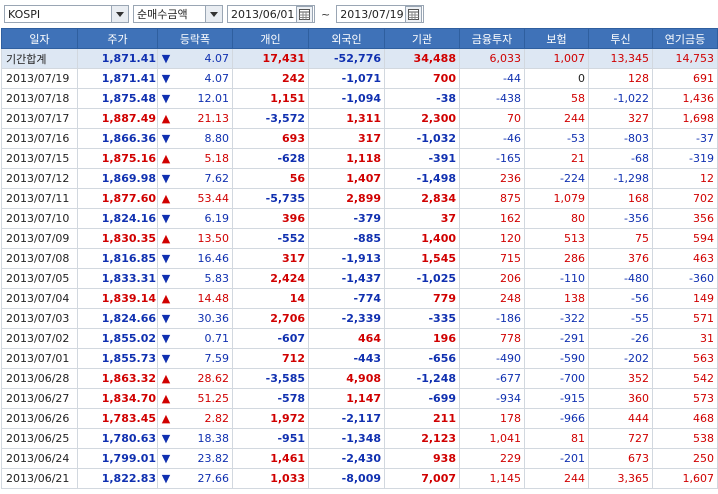 The width and height of the screenshot is (718, 494). Describe the element at coordinates (117, 138) in the screenshot. I see `price-cell: 1,866.36` at that location.